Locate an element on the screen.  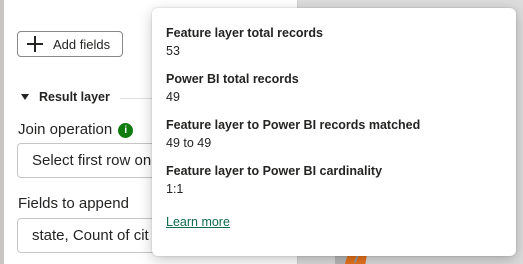
caret-down-icon is located at coordinates (25, 97).